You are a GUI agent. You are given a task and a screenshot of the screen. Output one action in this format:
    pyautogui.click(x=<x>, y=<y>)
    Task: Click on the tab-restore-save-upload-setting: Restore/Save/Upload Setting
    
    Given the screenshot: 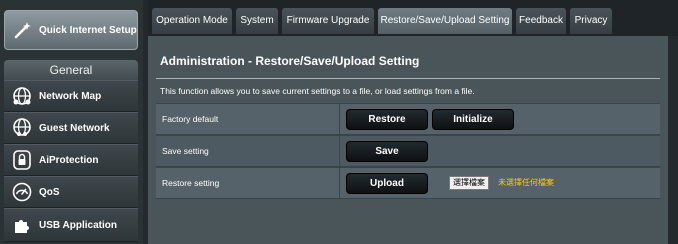 What is the action you would take?
    pyautogui.click(x=445, y=21)
    